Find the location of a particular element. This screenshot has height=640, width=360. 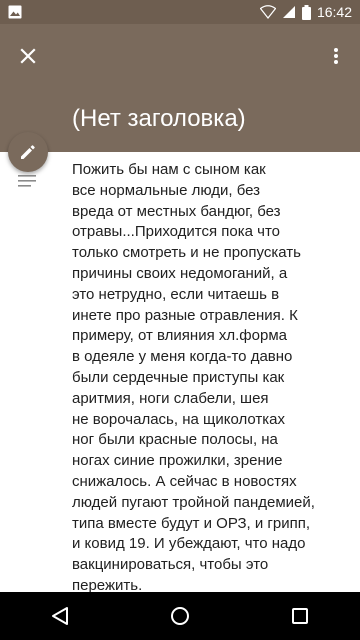

home-button is located at coordinates (180, 616).